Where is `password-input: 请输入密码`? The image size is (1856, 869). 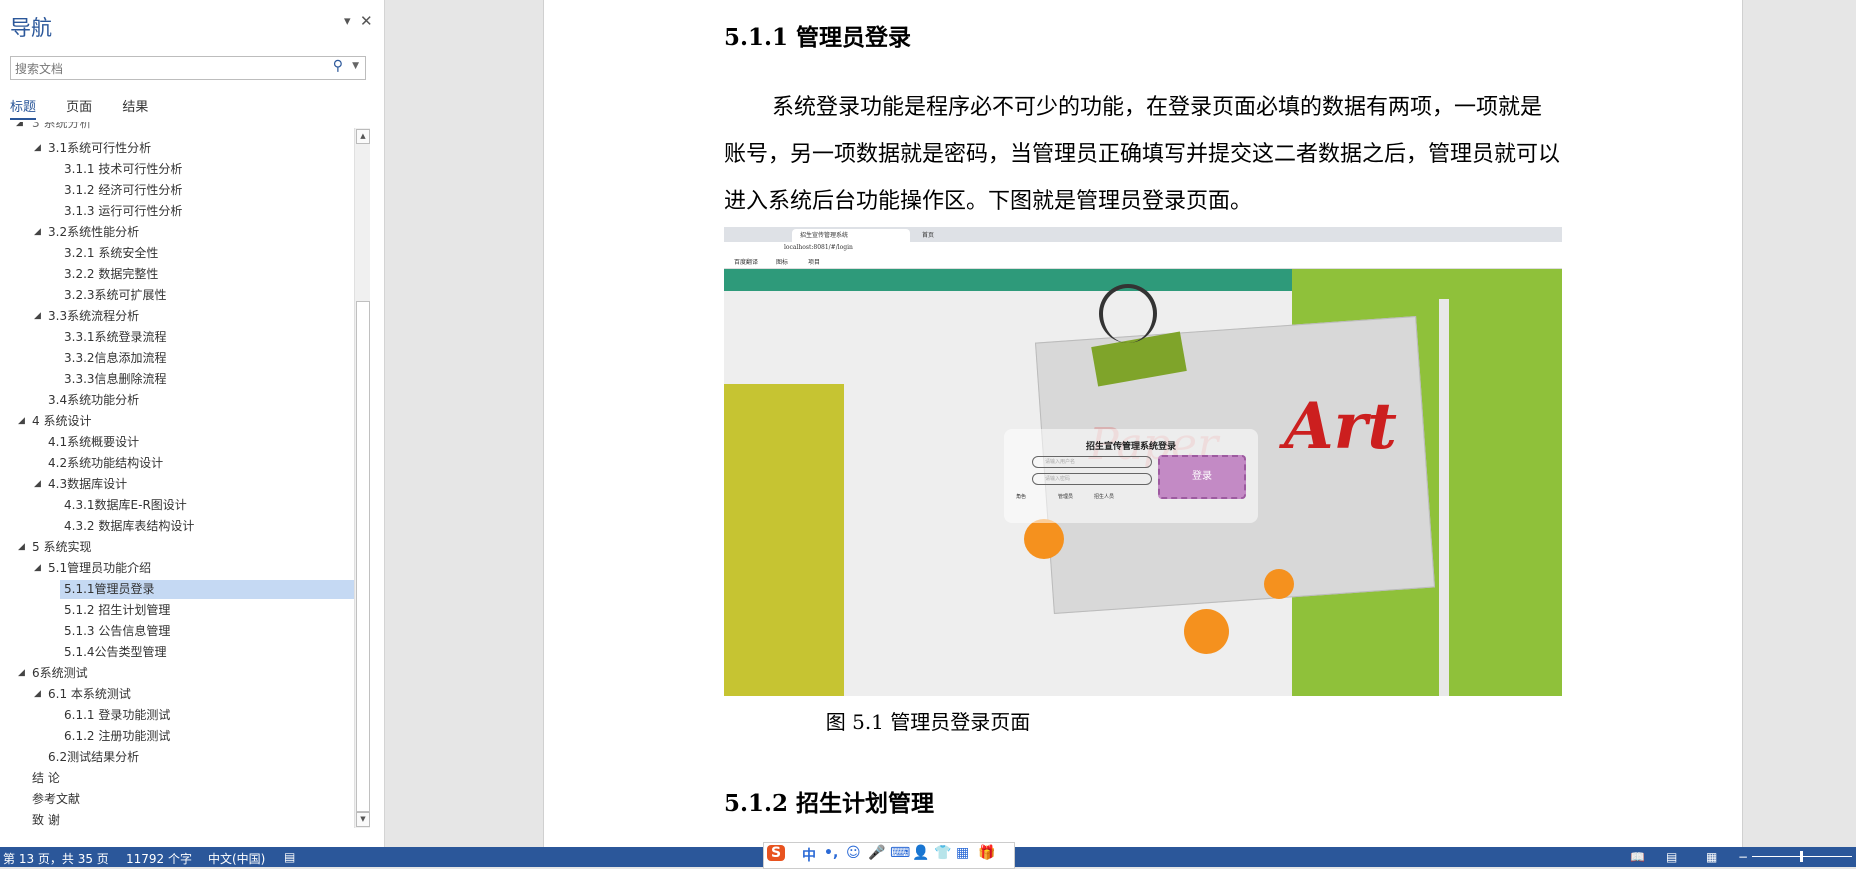 password-input: 请输入密码 is located at coordinates (1092, 479).